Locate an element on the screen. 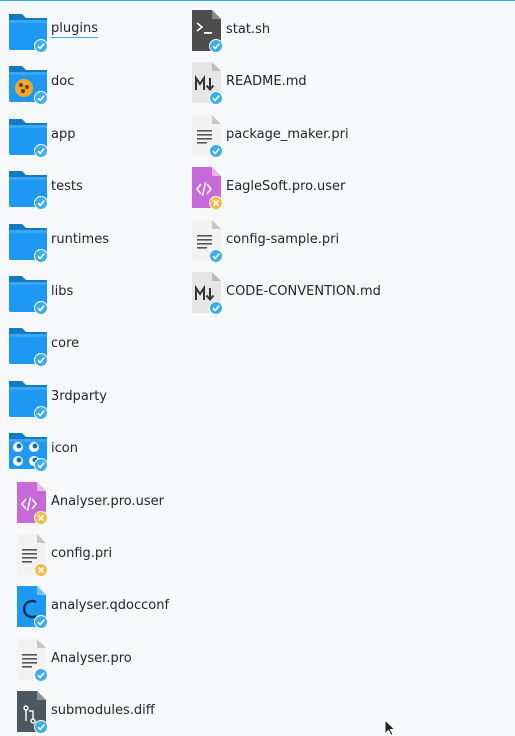  file-item: tests is located at coordinates (41, 186).